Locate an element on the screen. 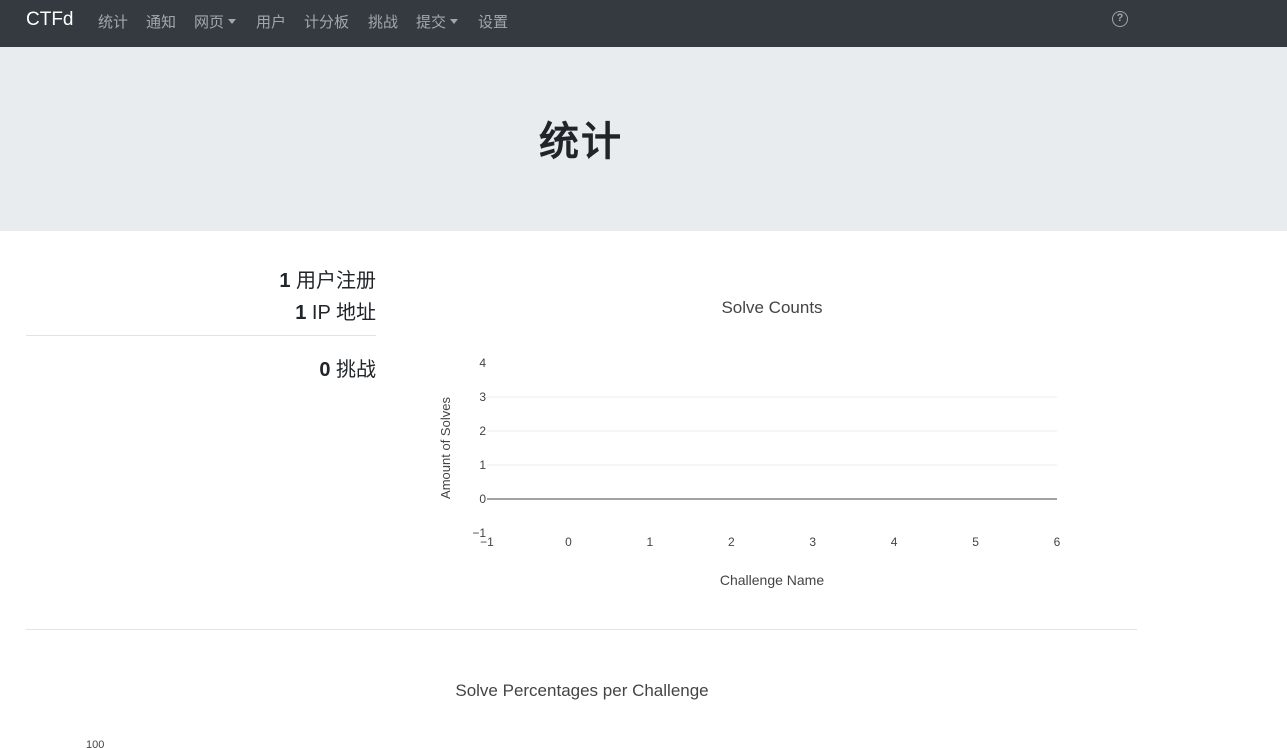 The width and height of the screenshot is (1287, 748). nav-item-label: 挑战 is located at coordinates (383, 22).